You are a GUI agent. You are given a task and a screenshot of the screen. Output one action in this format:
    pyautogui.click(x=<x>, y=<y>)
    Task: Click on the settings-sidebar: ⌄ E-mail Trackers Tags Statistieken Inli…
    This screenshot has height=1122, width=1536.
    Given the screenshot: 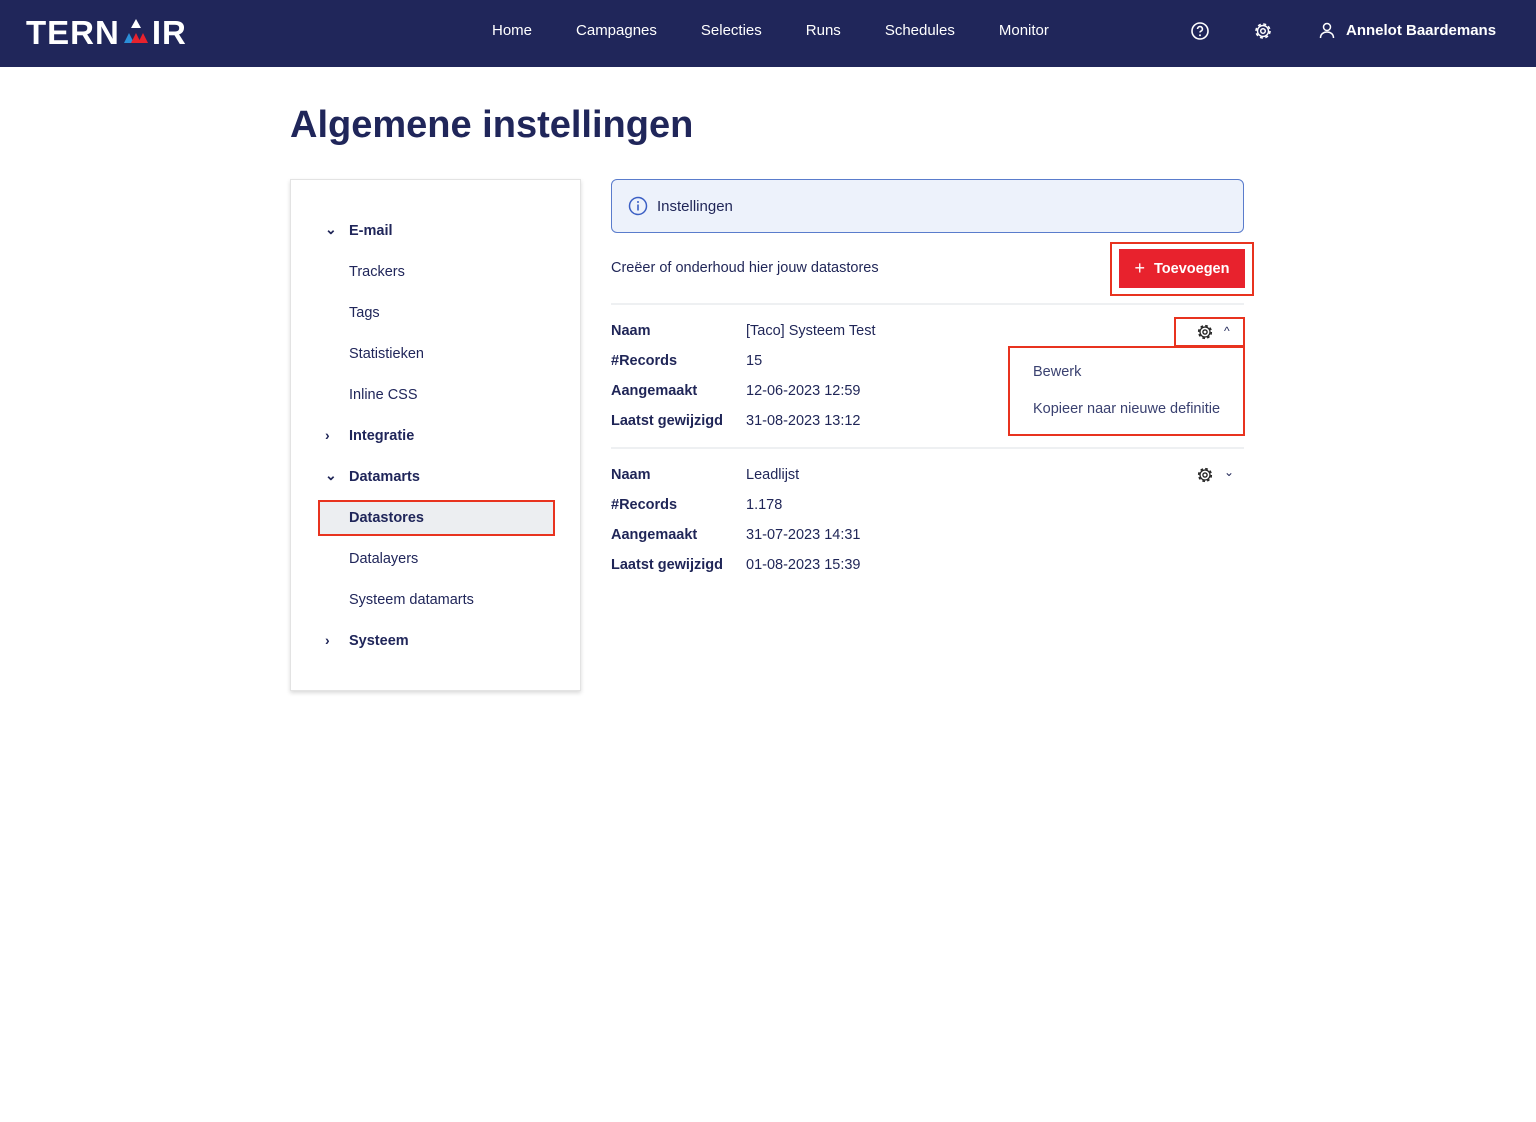 What is the action you would take?
    pyautogui.click(x=435, y=435)
    